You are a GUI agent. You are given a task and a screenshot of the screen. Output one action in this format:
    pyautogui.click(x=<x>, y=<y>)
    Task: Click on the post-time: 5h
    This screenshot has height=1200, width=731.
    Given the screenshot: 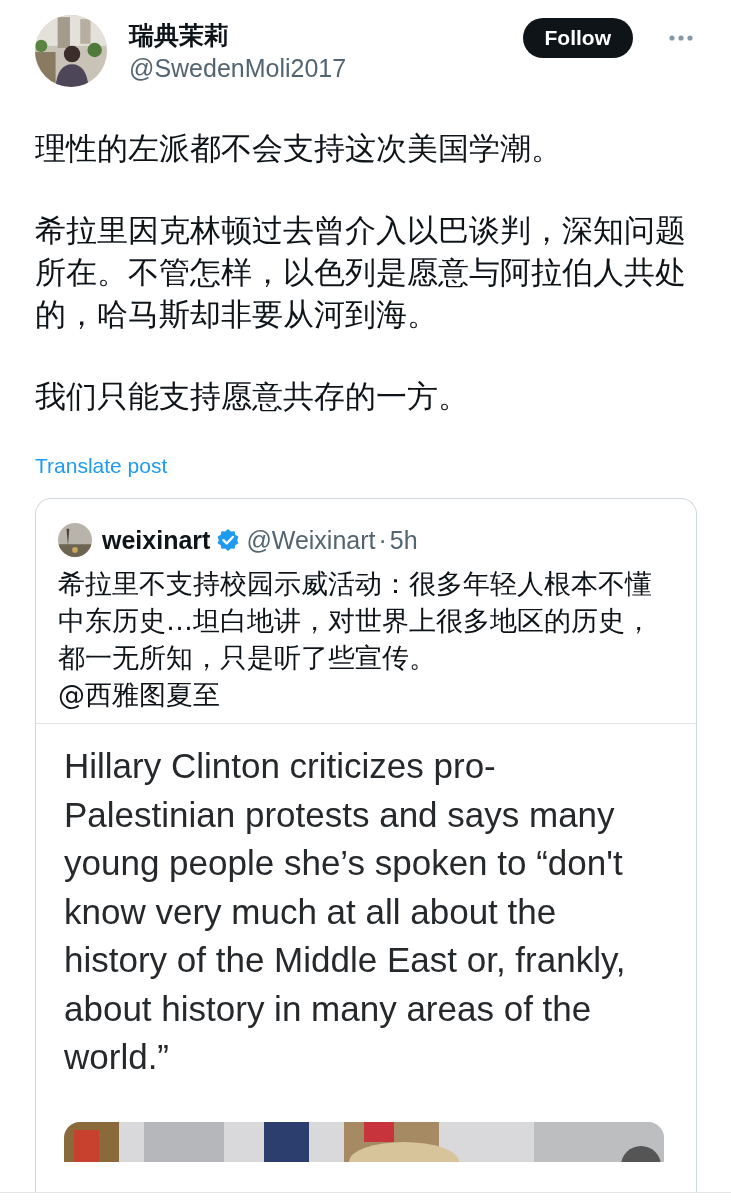 What is the action you would take?
    pyautogui.click(x=403, y=540)
    